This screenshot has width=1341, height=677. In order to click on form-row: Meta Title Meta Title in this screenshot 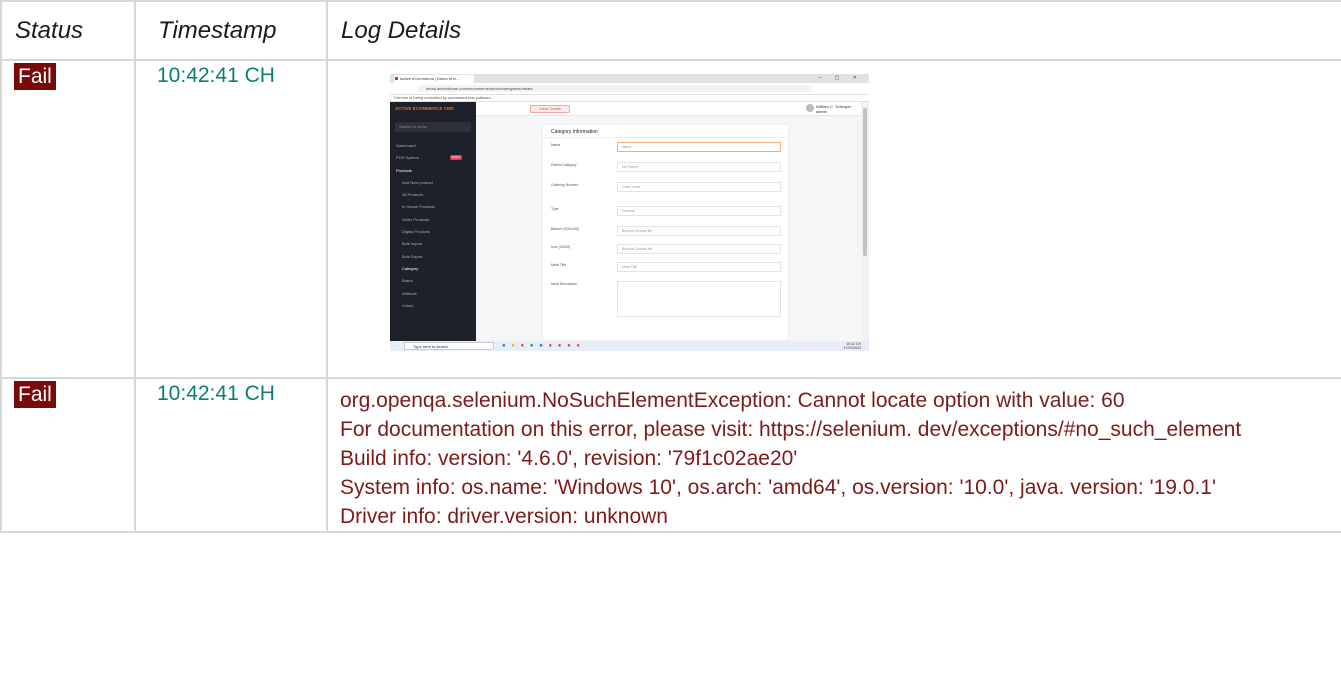, I will do `click(666, 268)`.